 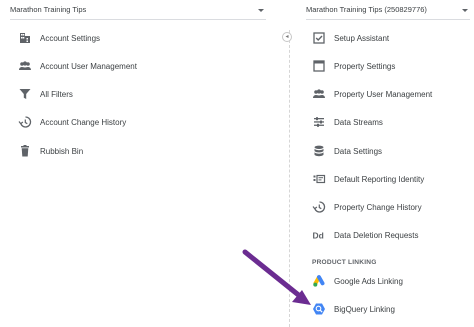 I want to click on bigquery-icon, so click(x=319, y=309).